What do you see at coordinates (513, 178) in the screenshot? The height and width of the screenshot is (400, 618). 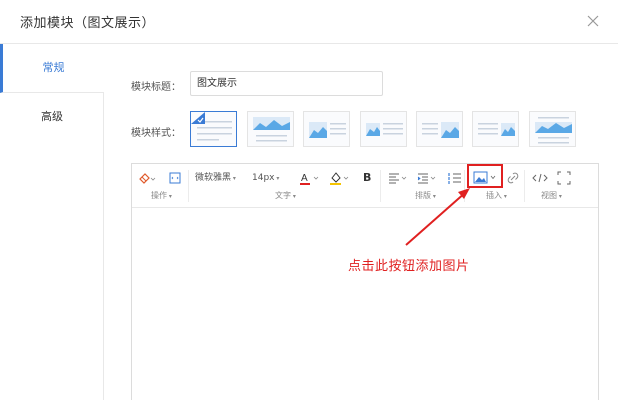 I see `link-icon` at bounding box center [513, 178].